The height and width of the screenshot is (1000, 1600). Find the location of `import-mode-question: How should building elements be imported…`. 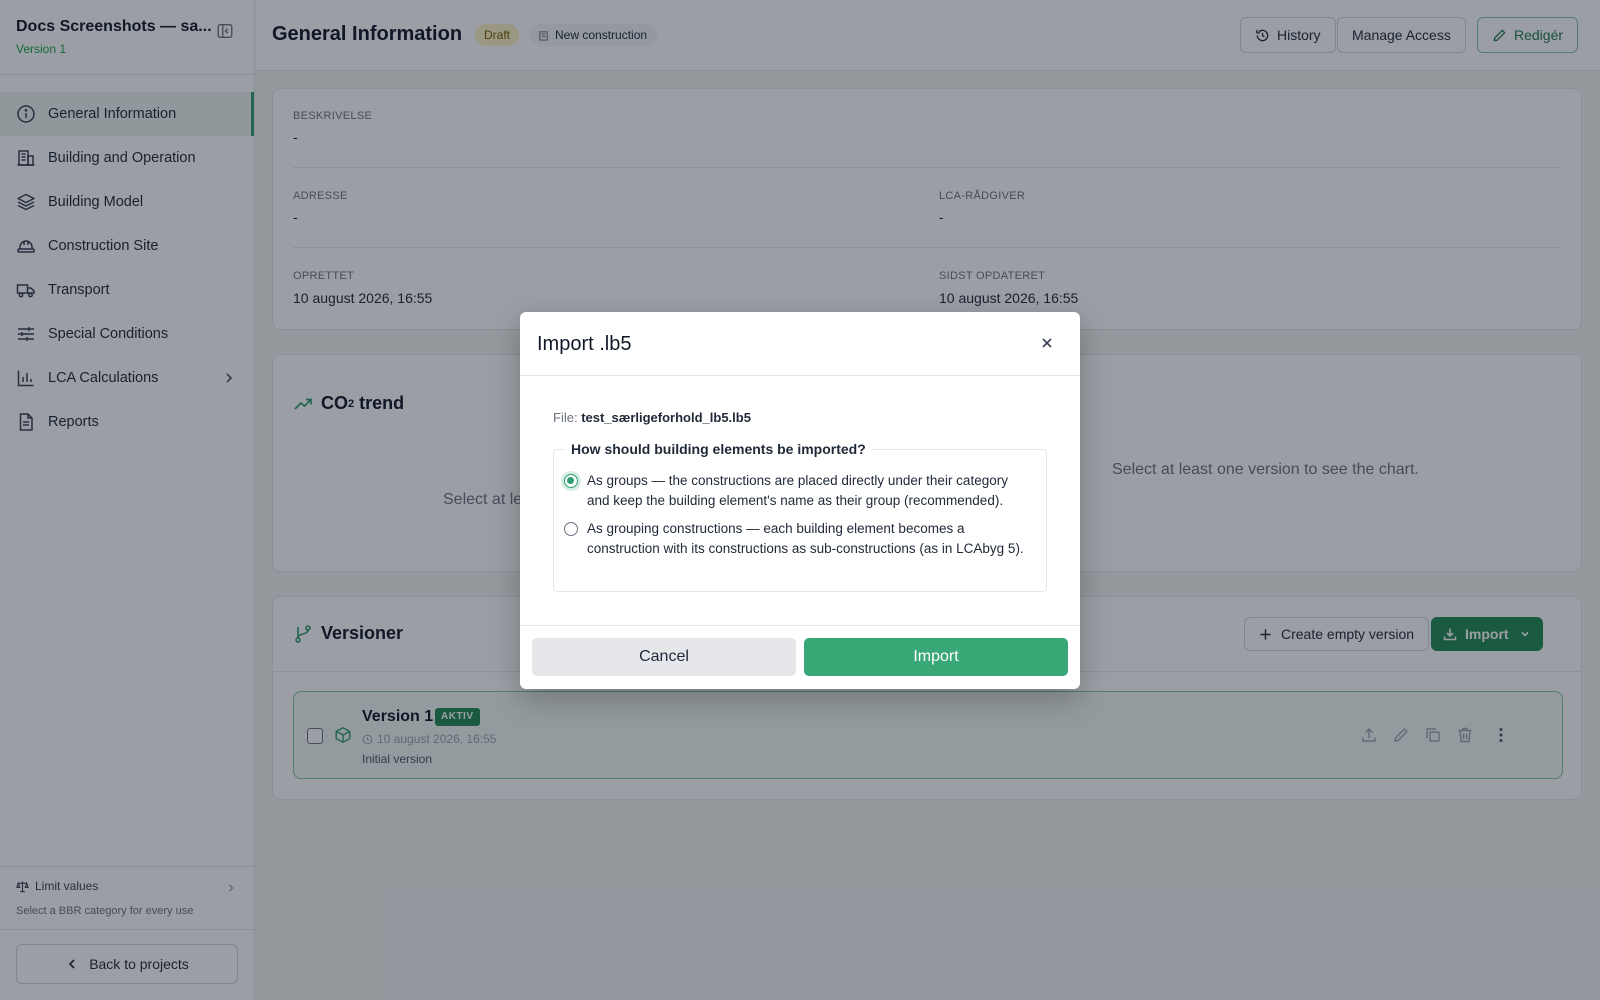

import-mode-question: How should building elements be imported… is located at coordinates (718, 449).